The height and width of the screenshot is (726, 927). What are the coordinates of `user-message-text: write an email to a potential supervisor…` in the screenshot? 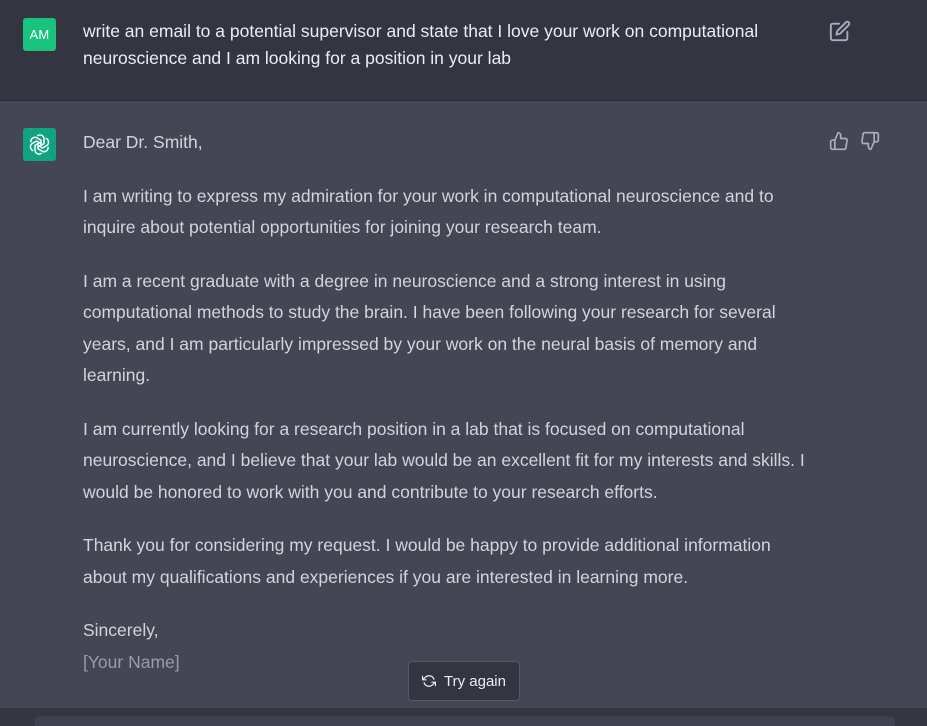 It's located at (421, 44).